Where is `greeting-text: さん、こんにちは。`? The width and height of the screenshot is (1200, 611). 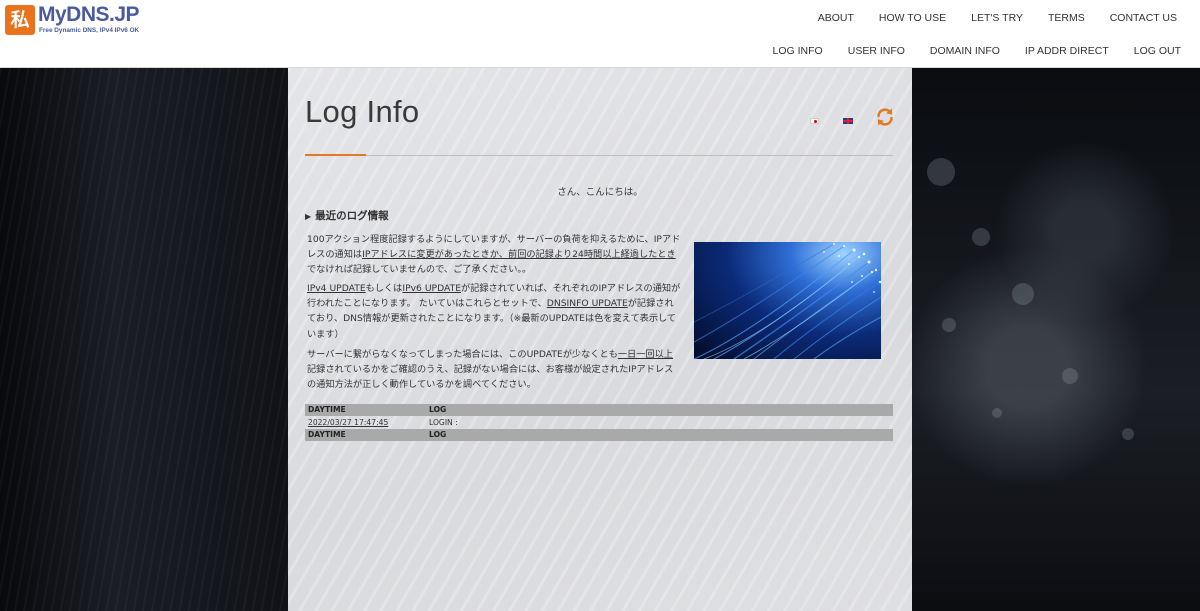 greeting-text: さん、こんにちは。 is located at coordinates (600, 192).